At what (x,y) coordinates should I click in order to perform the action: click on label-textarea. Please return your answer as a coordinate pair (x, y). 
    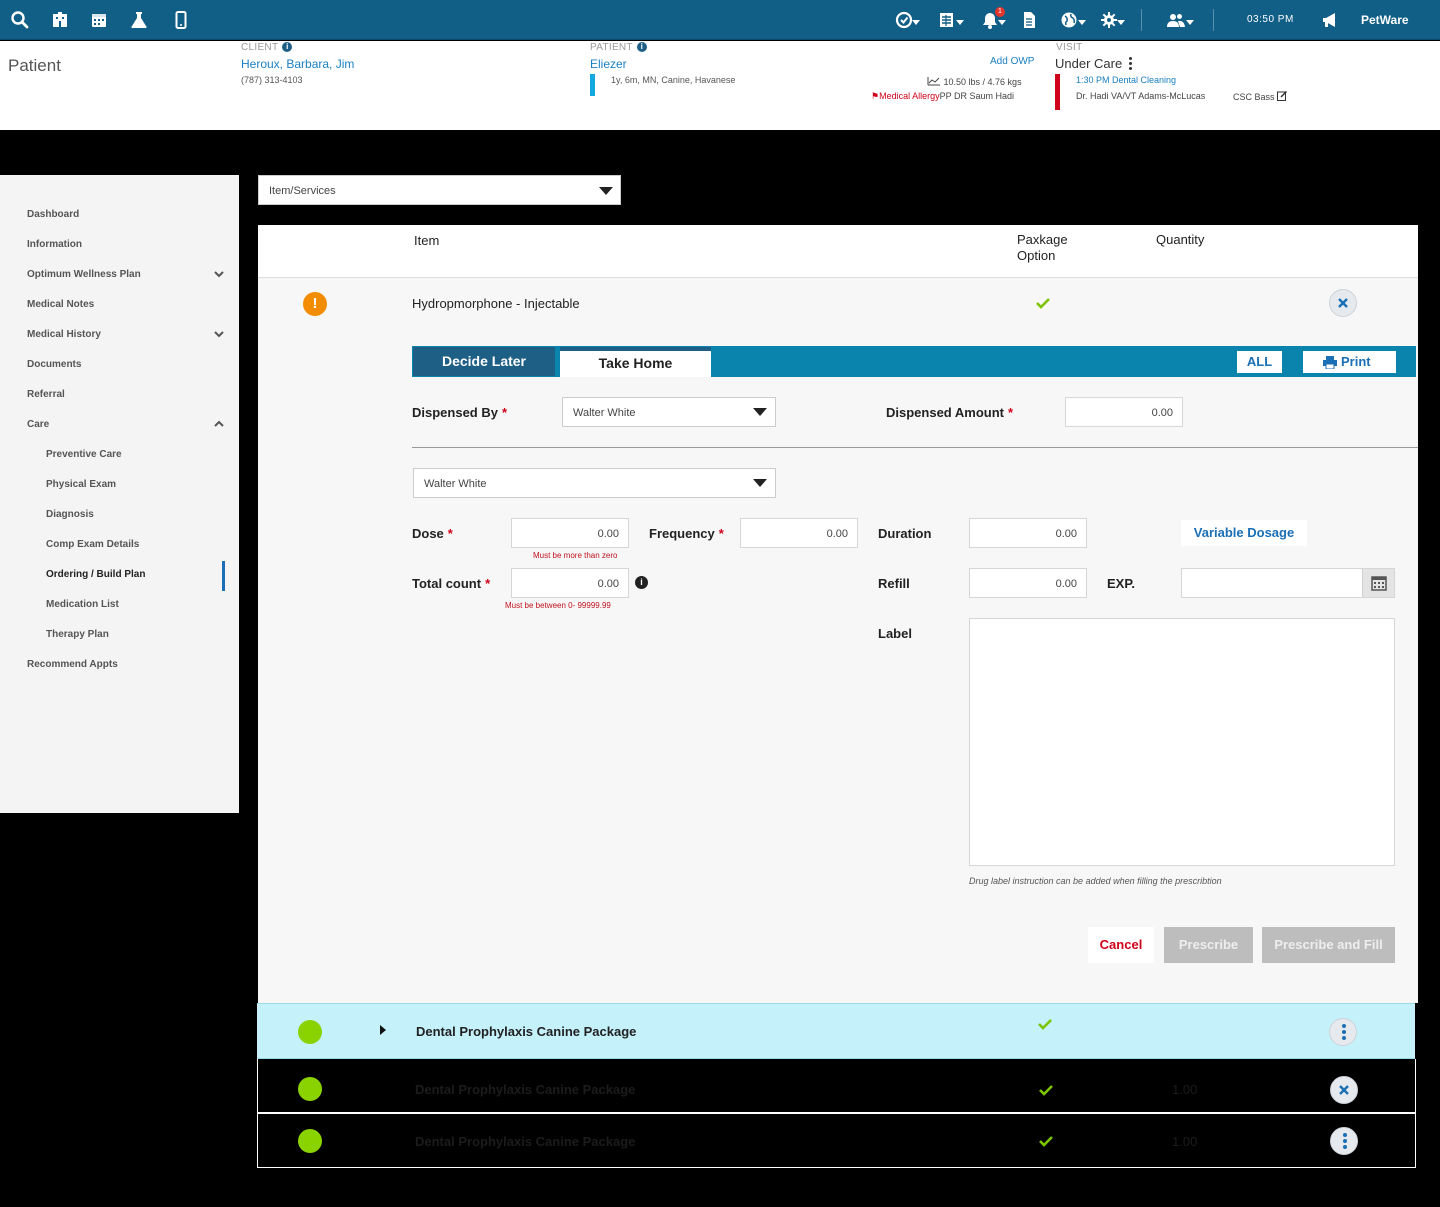
    Looking at the image, I should click on (1182, 742).